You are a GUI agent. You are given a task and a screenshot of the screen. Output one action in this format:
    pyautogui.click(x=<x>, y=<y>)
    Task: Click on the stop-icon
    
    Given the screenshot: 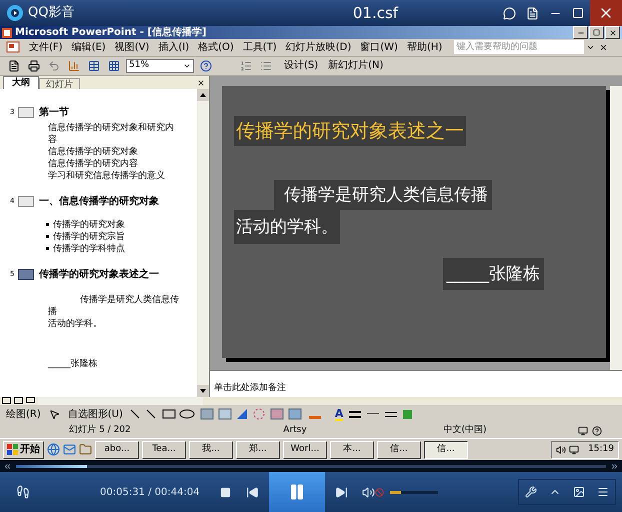 What is the action you would take?
    pyautogui.click(x=225, y=492)
    